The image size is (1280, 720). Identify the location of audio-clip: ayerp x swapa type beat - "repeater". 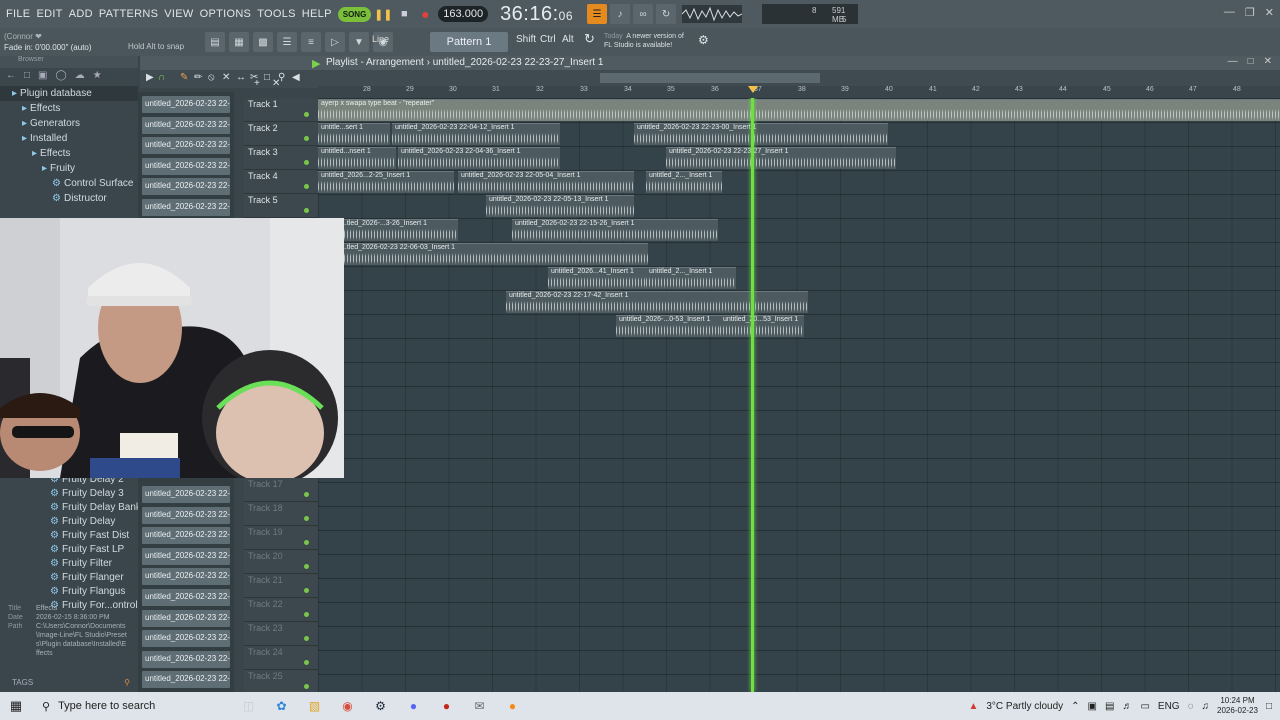
(799, 110).